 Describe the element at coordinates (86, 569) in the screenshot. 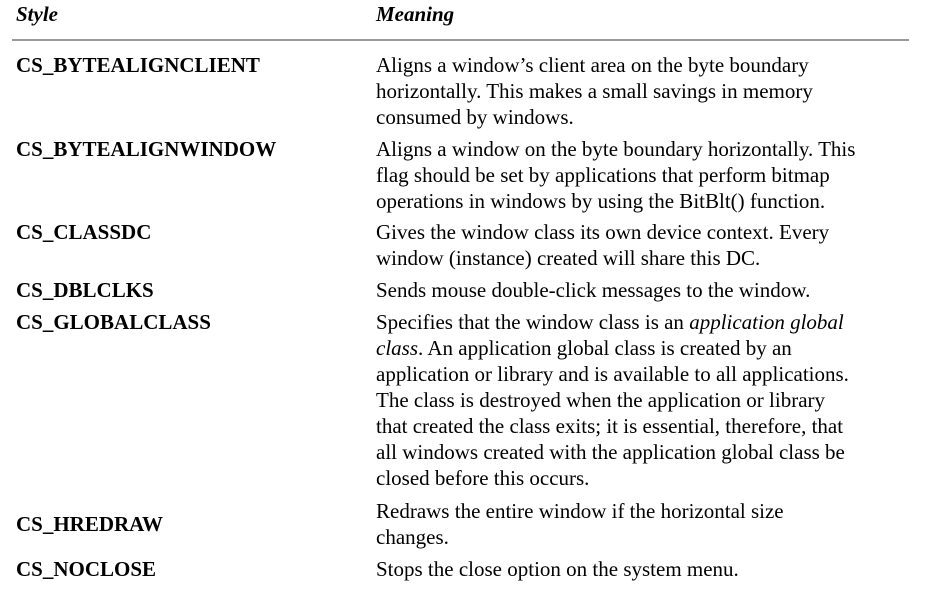

I see `style-name: CS_NOCLOSE` at that location.